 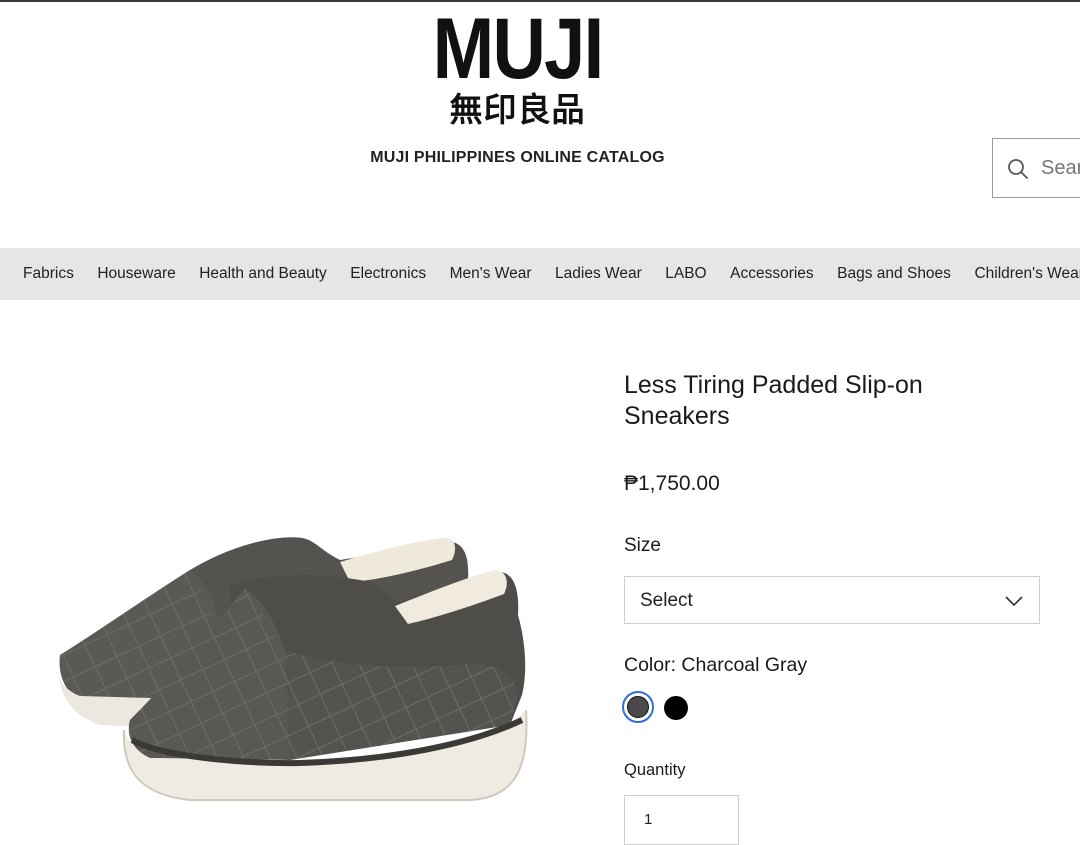 I want to click on chevron-down-icon, so click(x=1014, y=601).